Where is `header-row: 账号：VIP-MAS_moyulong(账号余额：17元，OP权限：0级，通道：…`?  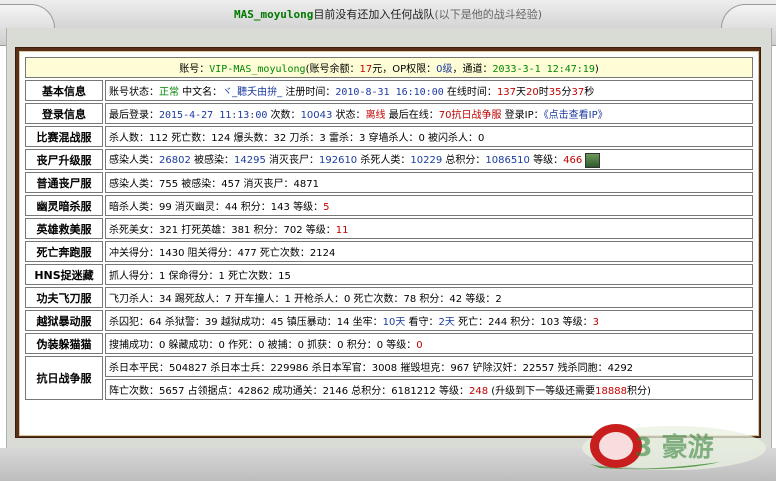
header-row: 账号：VIP-MAS_moyulong(账号余额：17元，OP权限：0级，通道：… is located at coordinates (389, 67).